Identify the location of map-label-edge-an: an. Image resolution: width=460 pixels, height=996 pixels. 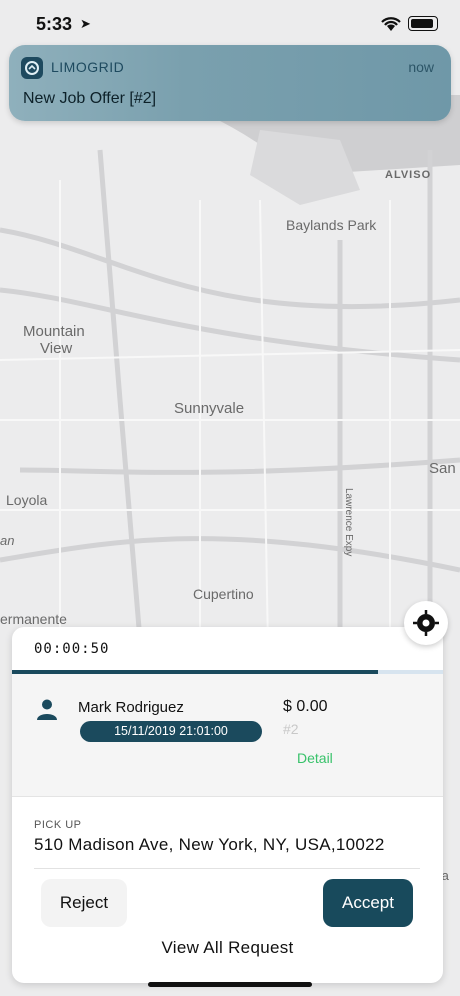
(7, 540).